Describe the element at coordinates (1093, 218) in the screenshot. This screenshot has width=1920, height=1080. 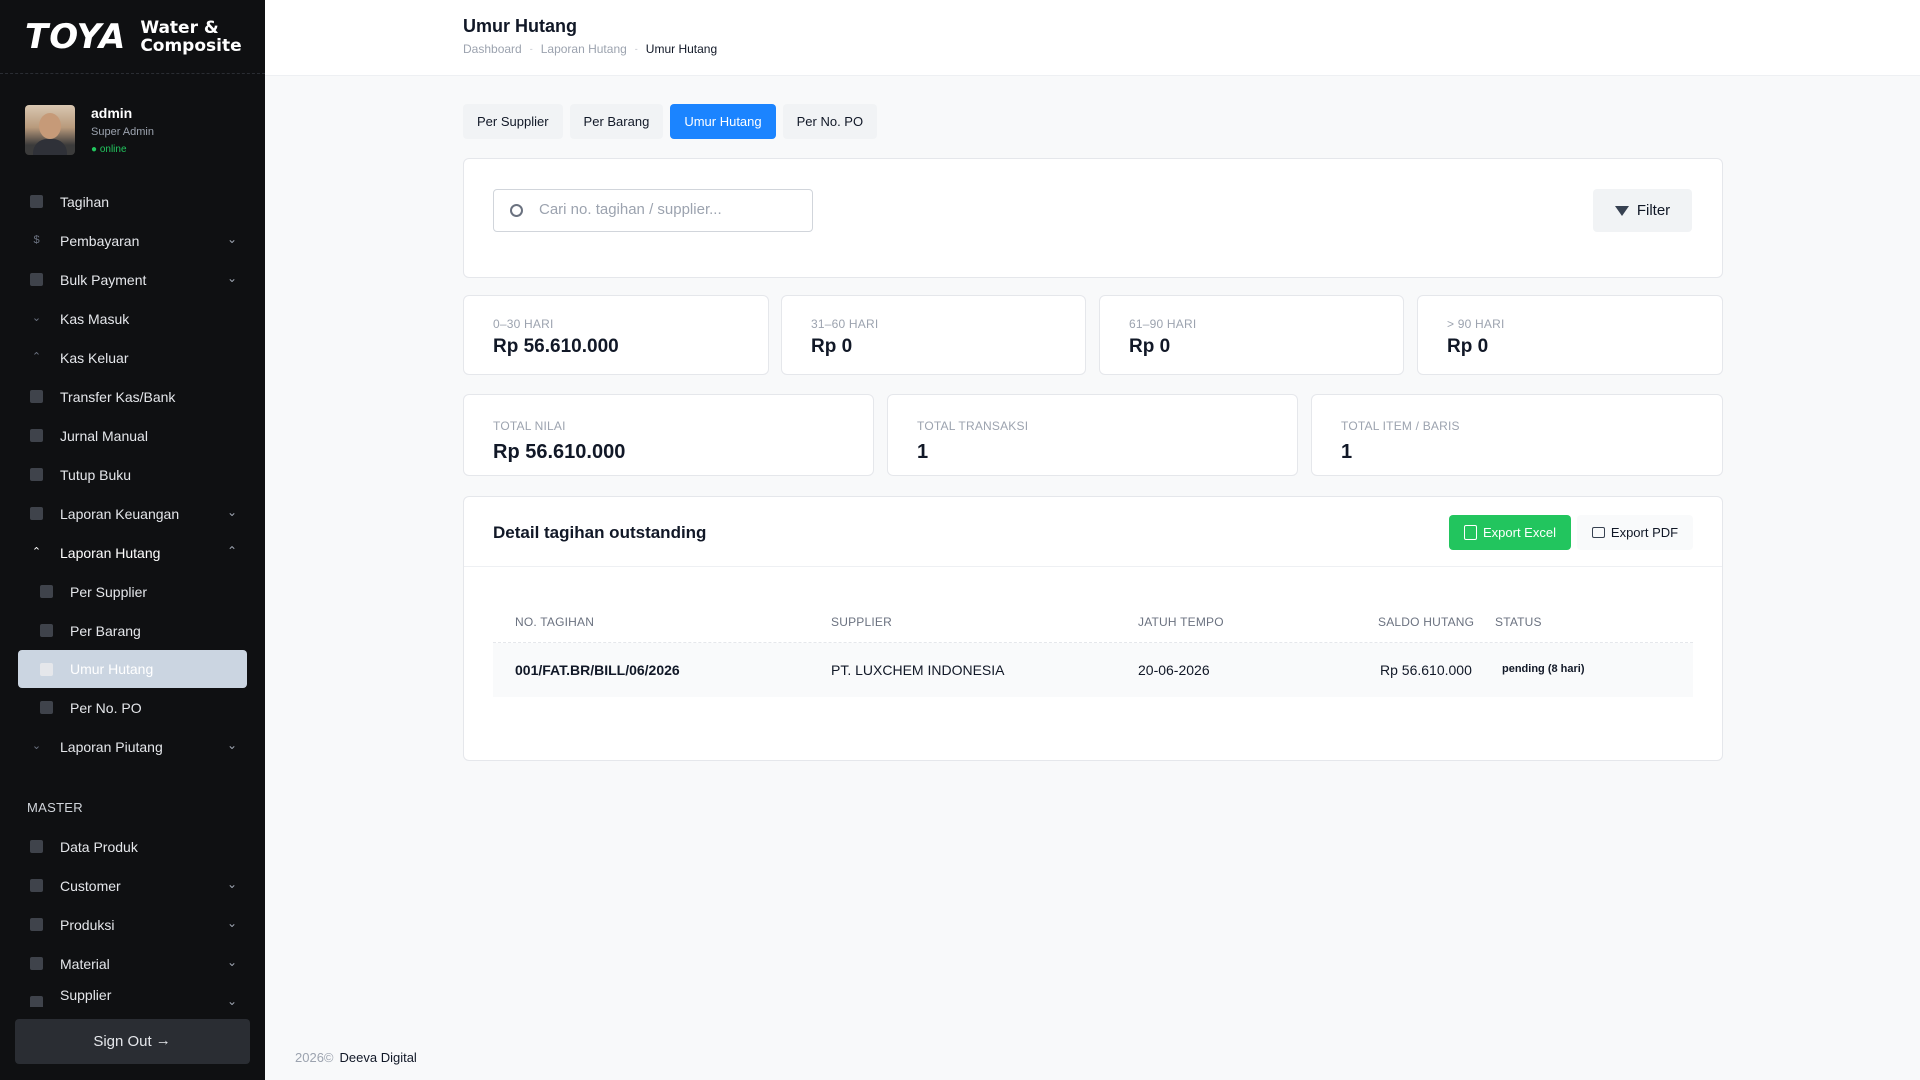
I see `search-card: Filter` at that location.